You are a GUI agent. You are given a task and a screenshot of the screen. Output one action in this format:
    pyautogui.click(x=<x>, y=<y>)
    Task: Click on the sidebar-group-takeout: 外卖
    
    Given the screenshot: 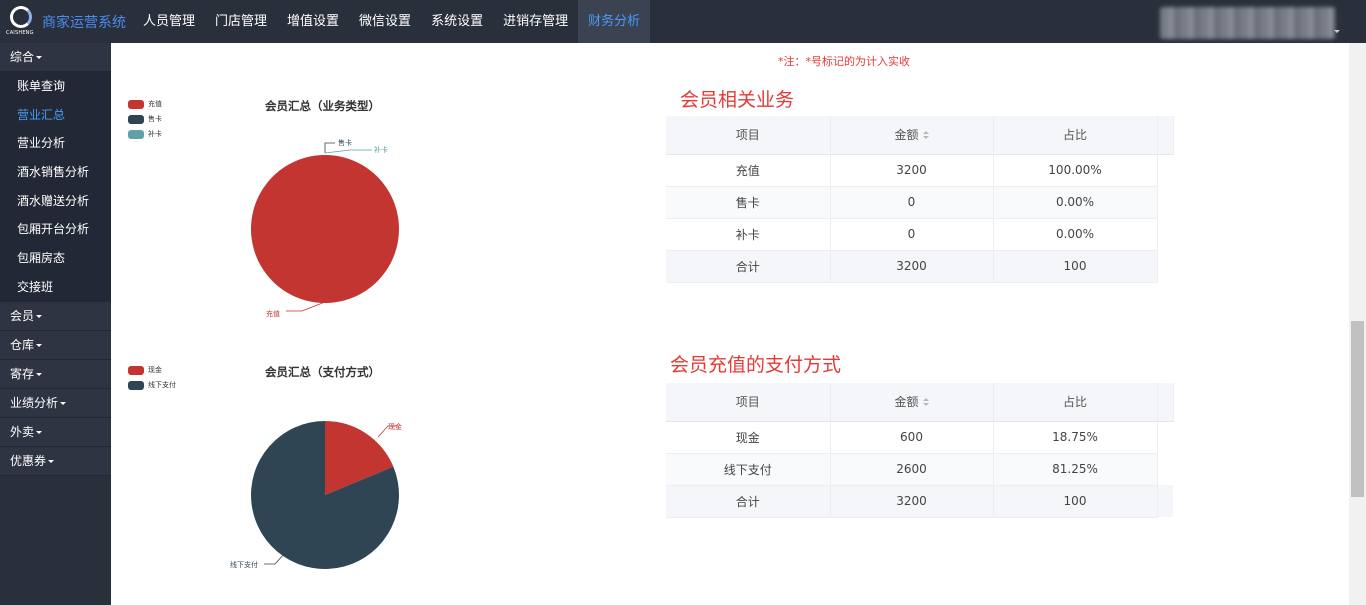 What is the action you would take?
    pyautogui.click(x=55, y=432)
    